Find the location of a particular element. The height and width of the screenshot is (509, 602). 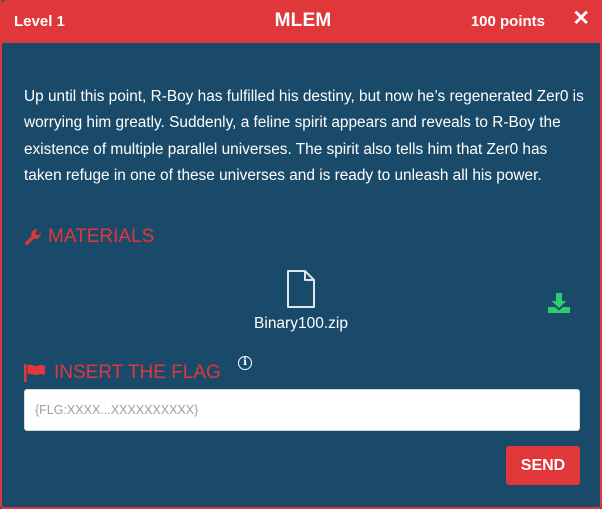

materials-title: MATERIALS is located at coordinates (101, 236).